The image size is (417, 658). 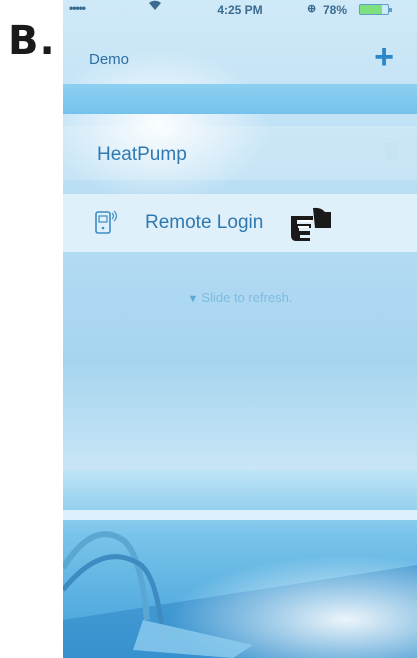 I want to click on down-arrow-icon: ▼, so click(x=193, y=299).